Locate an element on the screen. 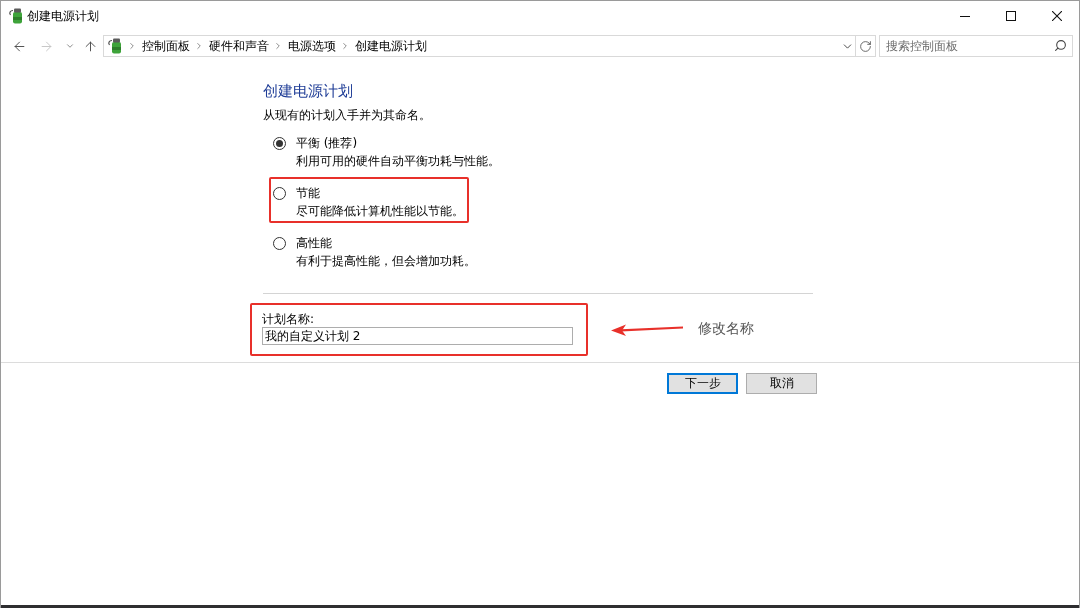 The image size is (1080, 608). option-label: 高性能 is located at coordinates (314, 243).